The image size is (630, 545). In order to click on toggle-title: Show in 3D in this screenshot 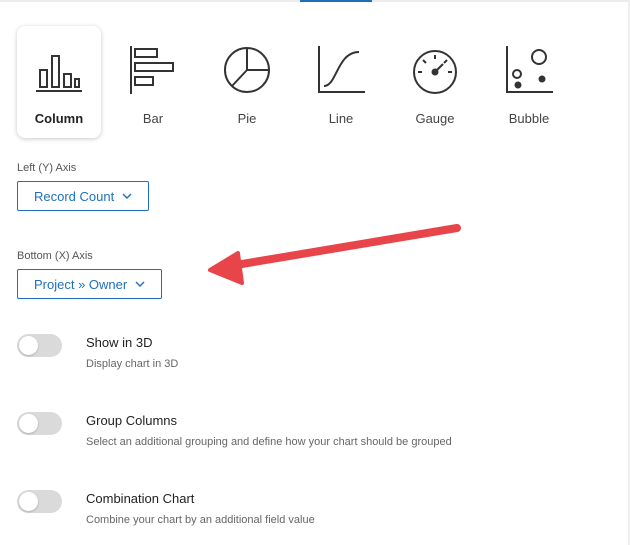, I will do `click(119, 342)`.